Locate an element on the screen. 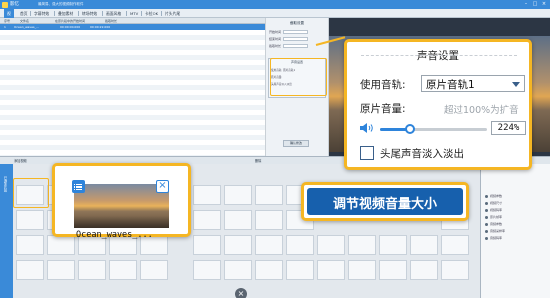 Image resolution: width=550 pixels, height=298 pixels. menu-item-overlay: 叠加素材 is located at coordinates (65, 14).